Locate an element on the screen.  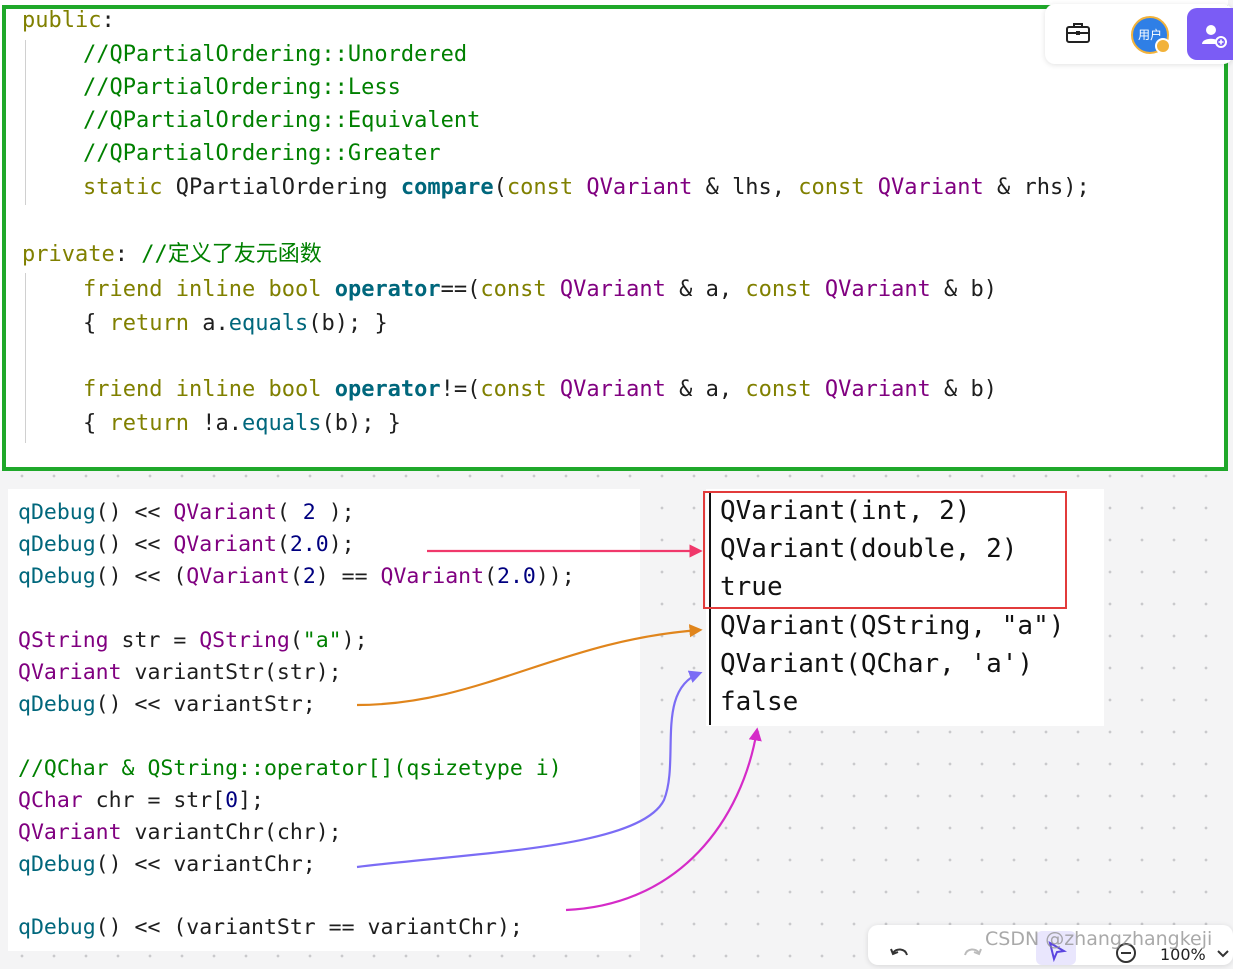
invite-collaborator-button is located at coordinates (1210, 34).